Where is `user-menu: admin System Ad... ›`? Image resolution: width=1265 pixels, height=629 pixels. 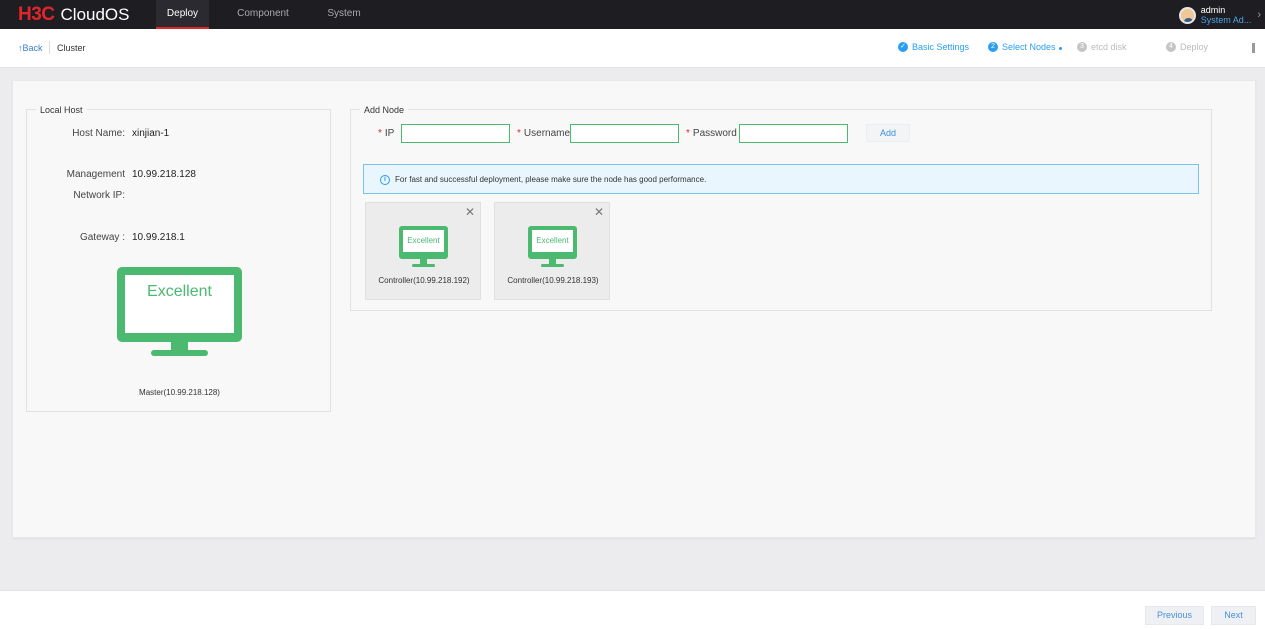
user-menu: admin System Ad... › is located at coordinates (1219, 15).